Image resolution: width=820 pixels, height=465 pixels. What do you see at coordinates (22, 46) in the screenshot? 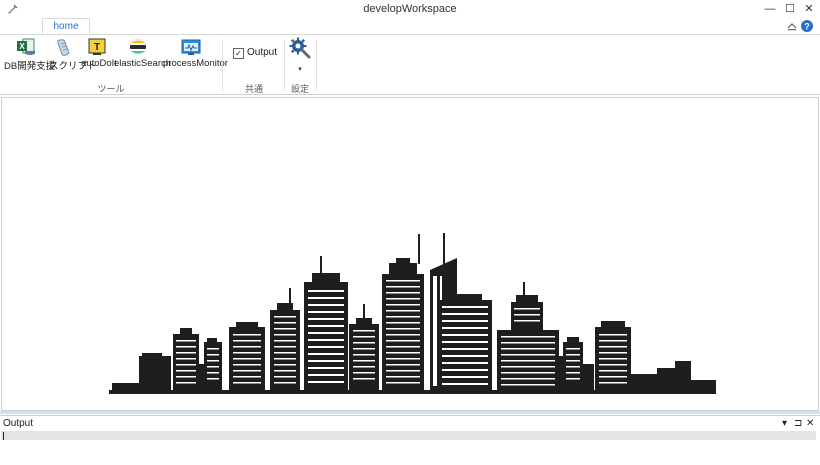
I see `svg-text: X` at bounding box center [22, 46].